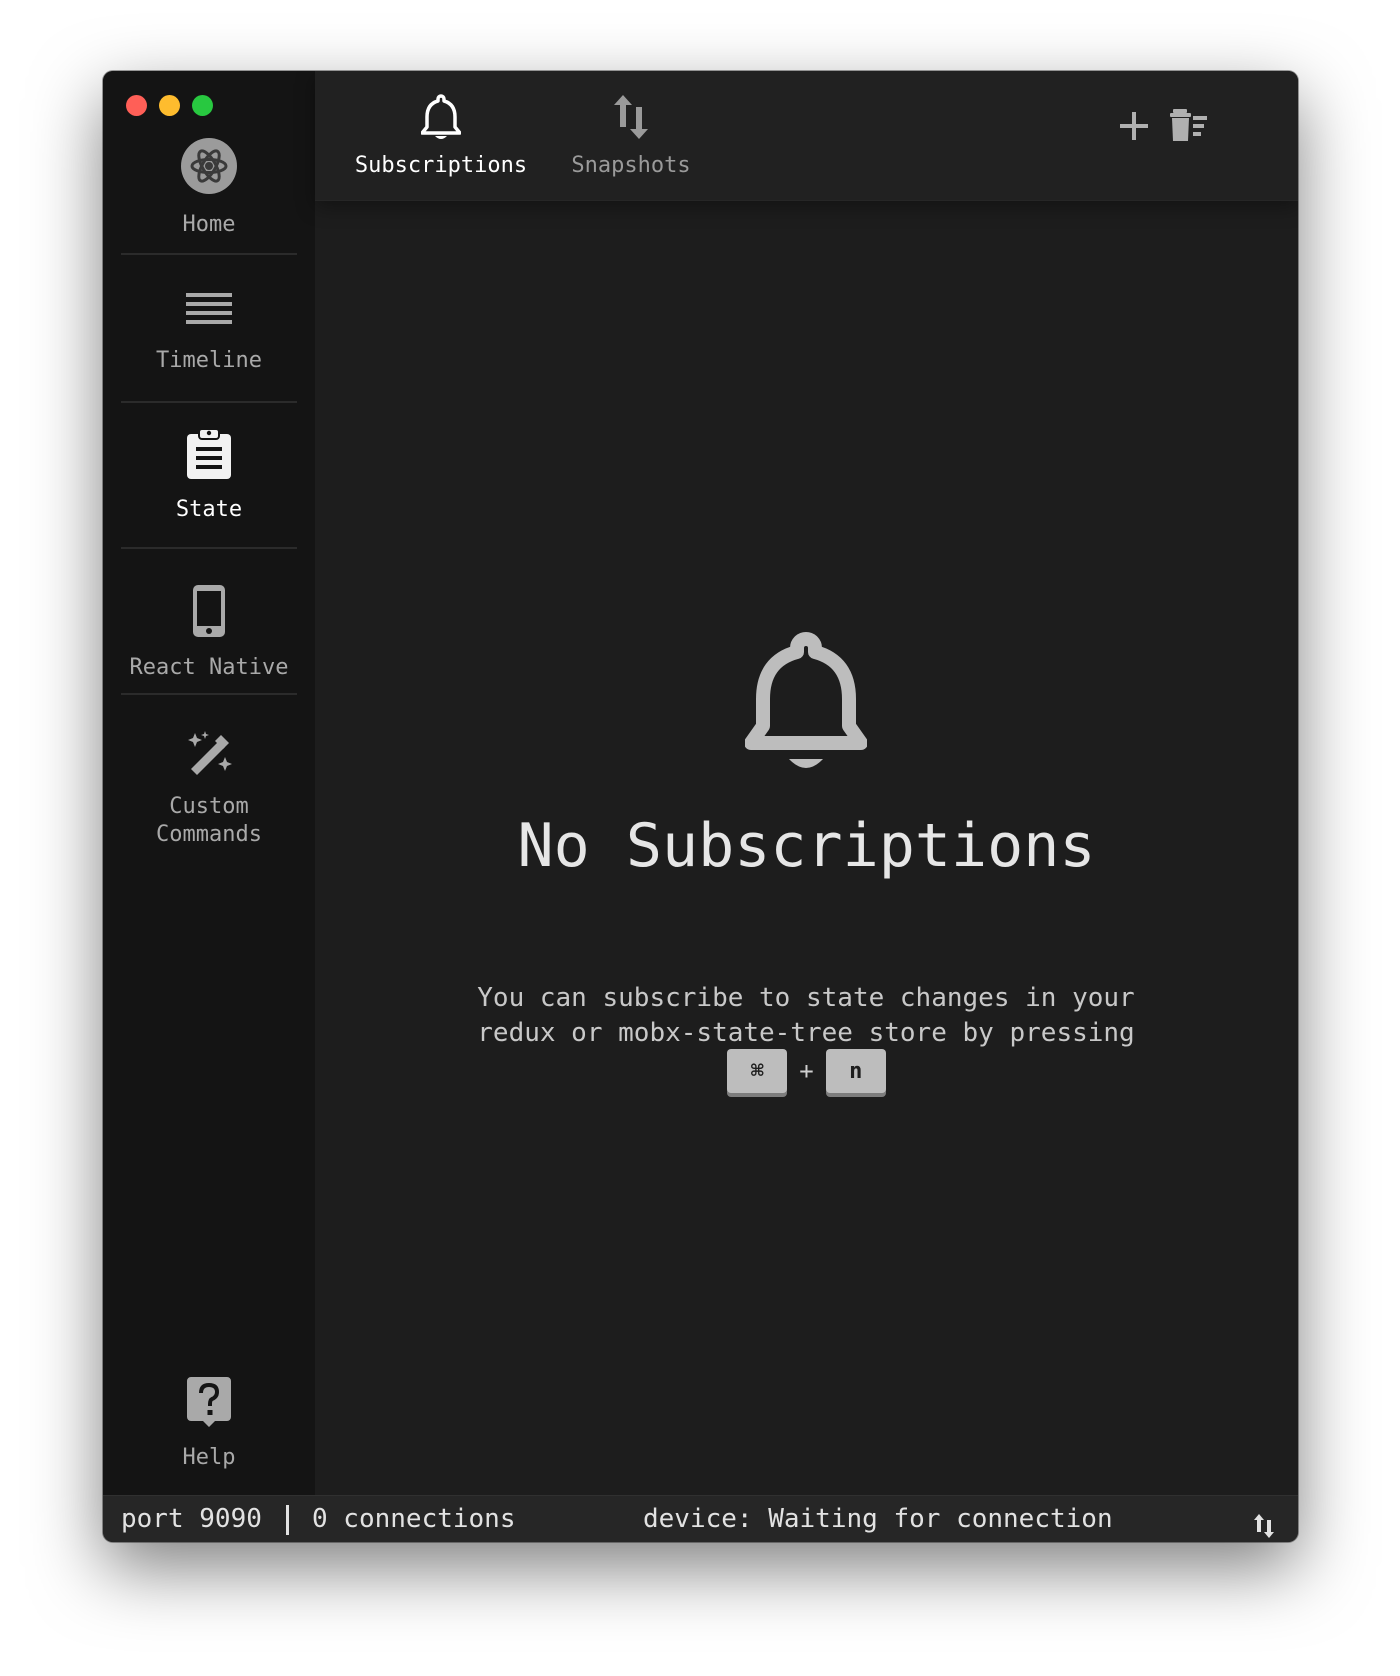  I want to click on window-controls, so click(169, 105).